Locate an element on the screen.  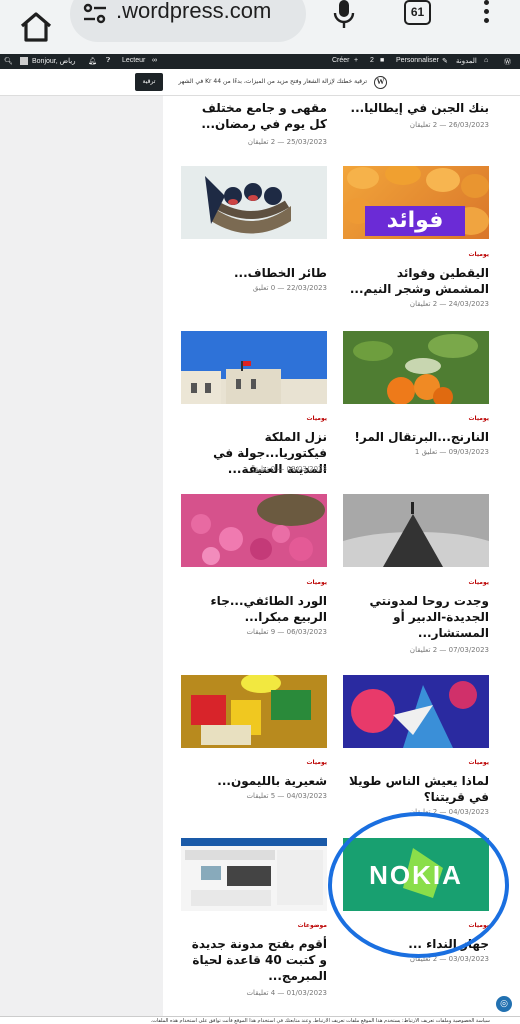
post-title: لماذا يعيش الناس طويلا في قريتنا؟ is located at coordinates (416, 789).